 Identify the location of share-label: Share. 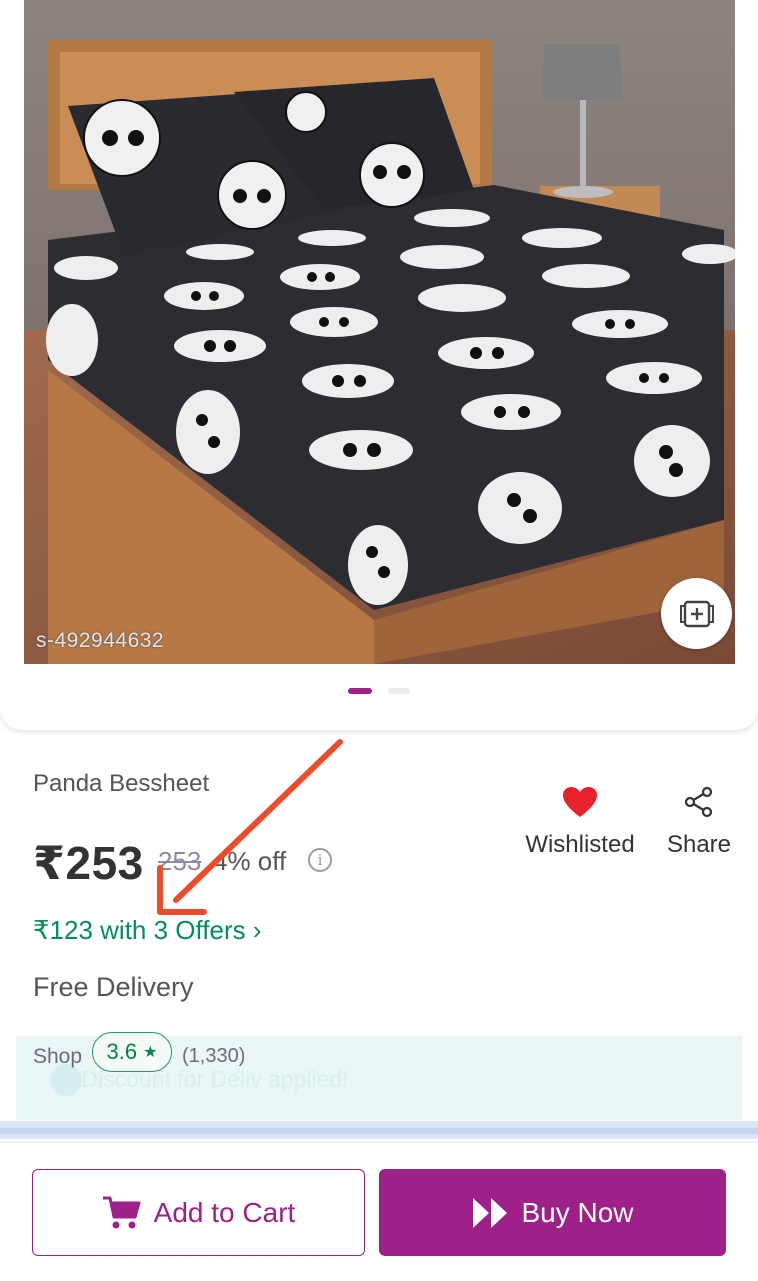
(699, 844).